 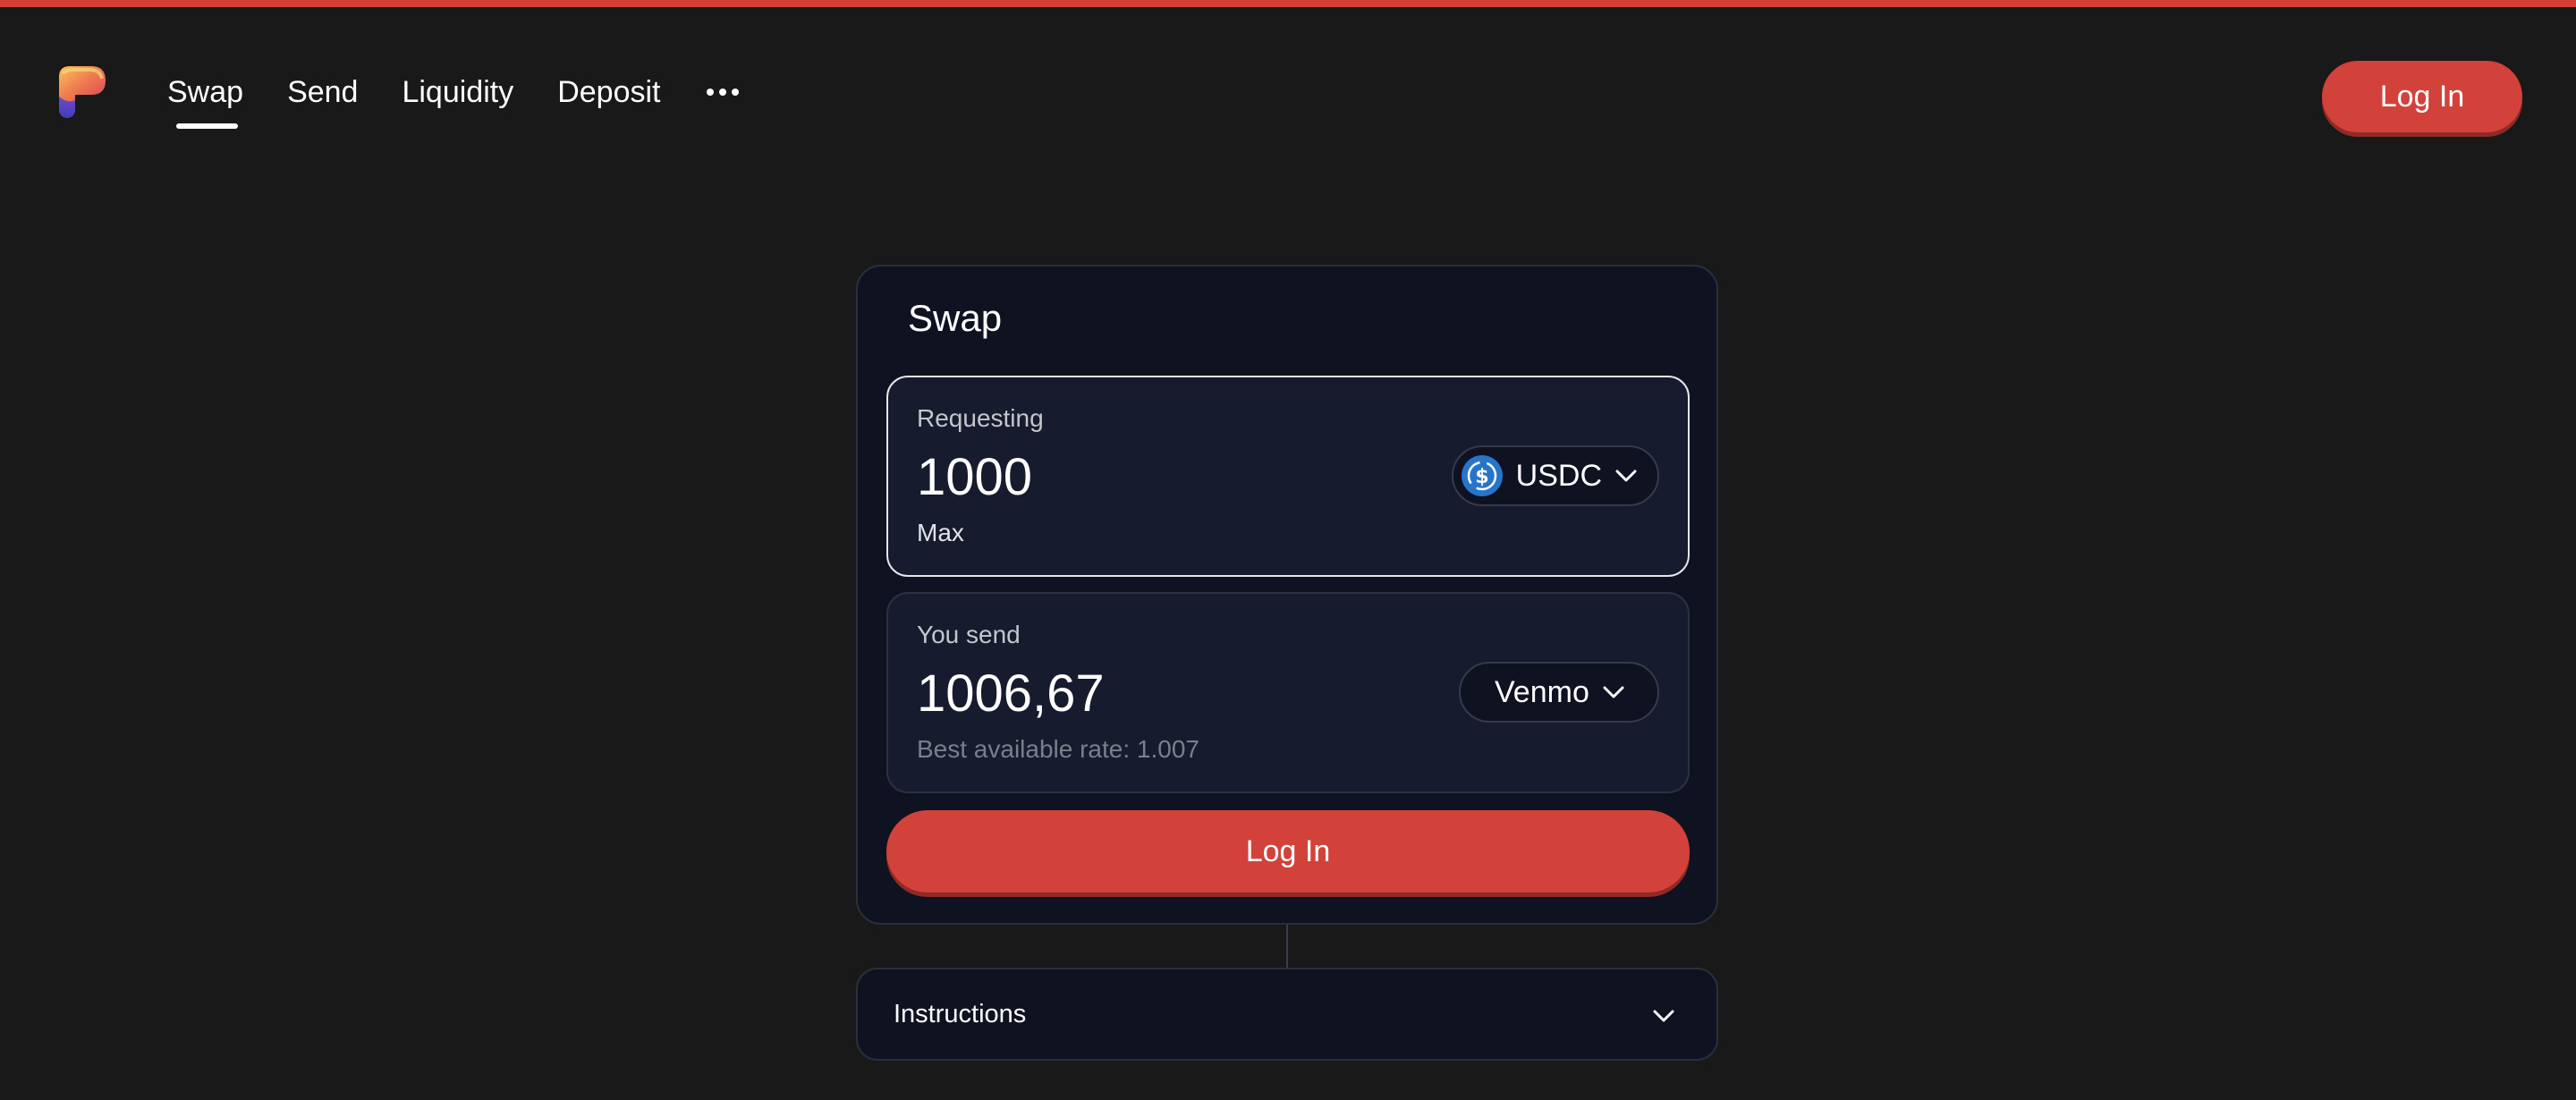 I want to click on rate-text: Best available rate: 1.007, so click(x=1058, y=749).